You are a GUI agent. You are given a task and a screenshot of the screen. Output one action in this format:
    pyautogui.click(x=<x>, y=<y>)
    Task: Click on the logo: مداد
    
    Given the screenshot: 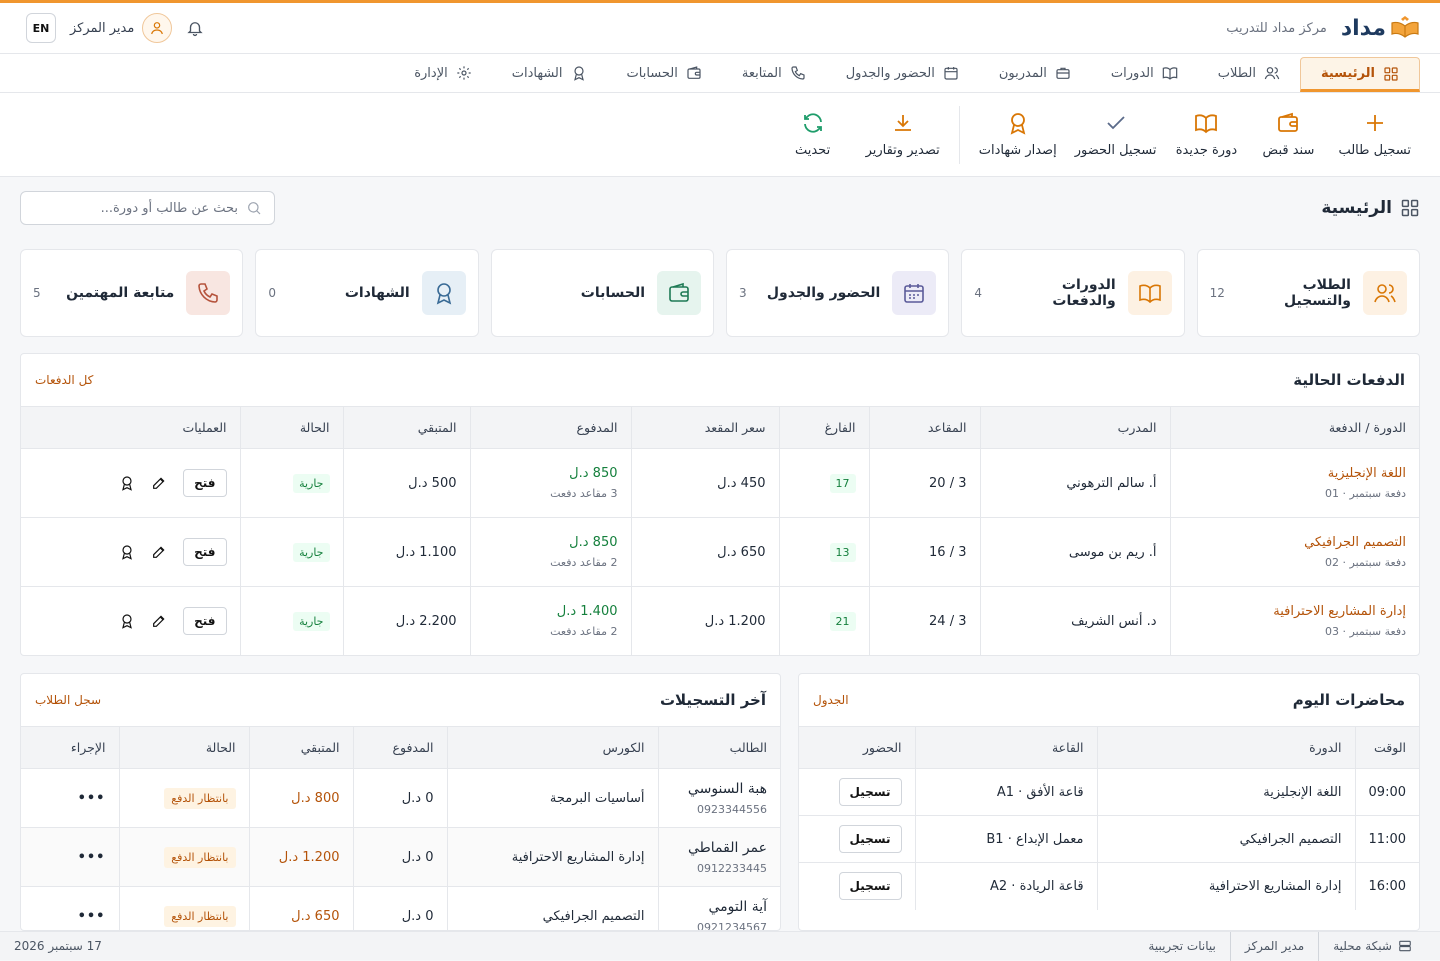 What is the action you would take?
    pyautogui.click(x=1380, y=28)
    